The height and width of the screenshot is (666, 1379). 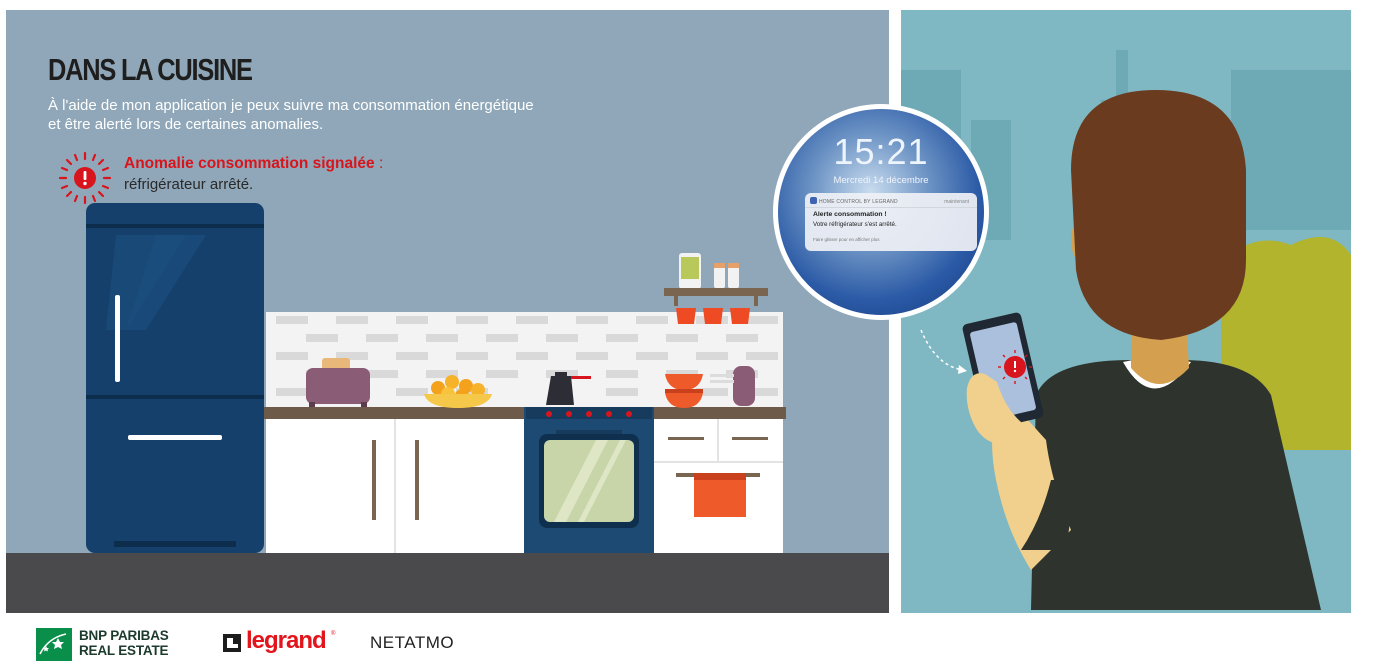 What do you see at coordinates (858, 202) in the screenshot?
I see `notification-app-name: HOME CONTROL BY LEGRAND` at bounding box center [858, 202].